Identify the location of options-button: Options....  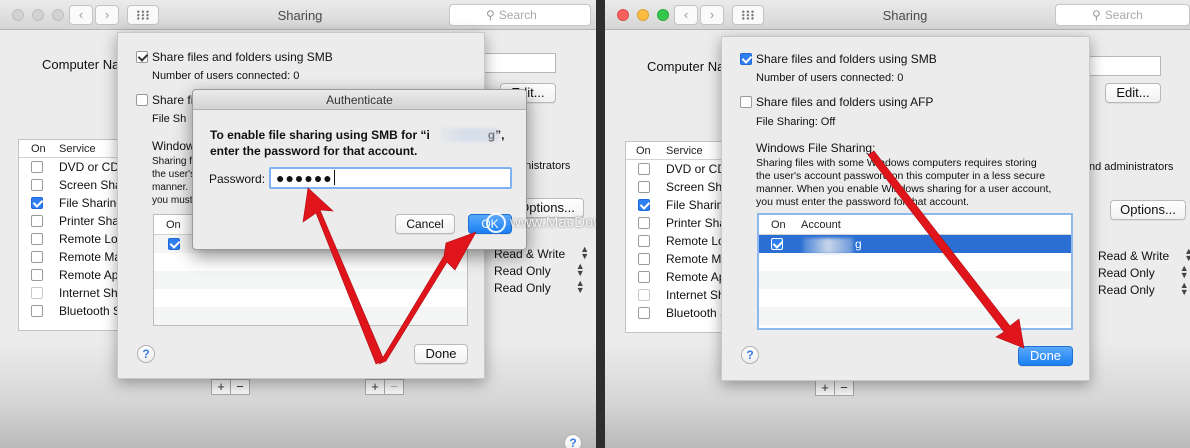
(1148, 210).